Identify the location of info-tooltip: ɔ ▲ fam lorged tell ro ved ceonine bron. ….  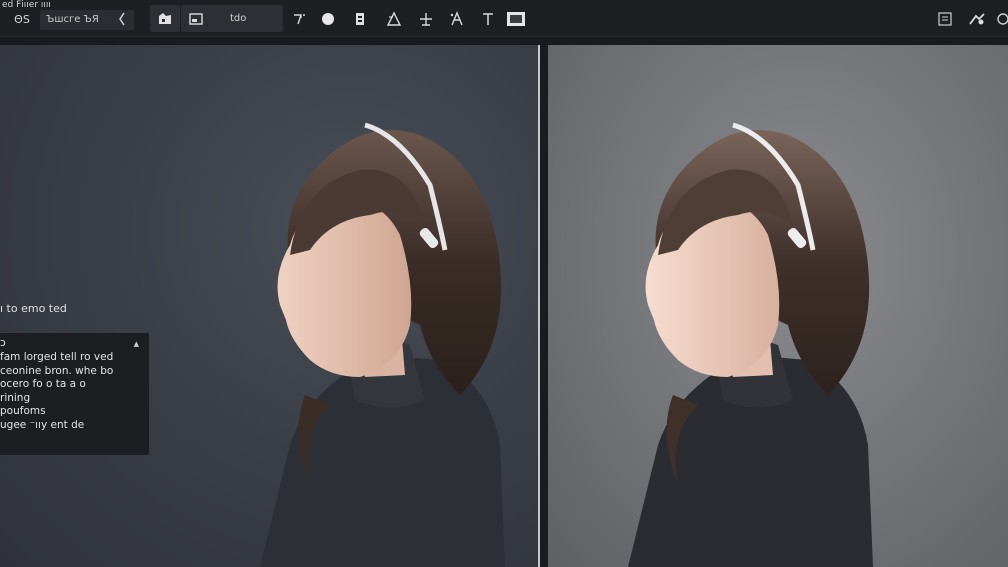
(75, 394).